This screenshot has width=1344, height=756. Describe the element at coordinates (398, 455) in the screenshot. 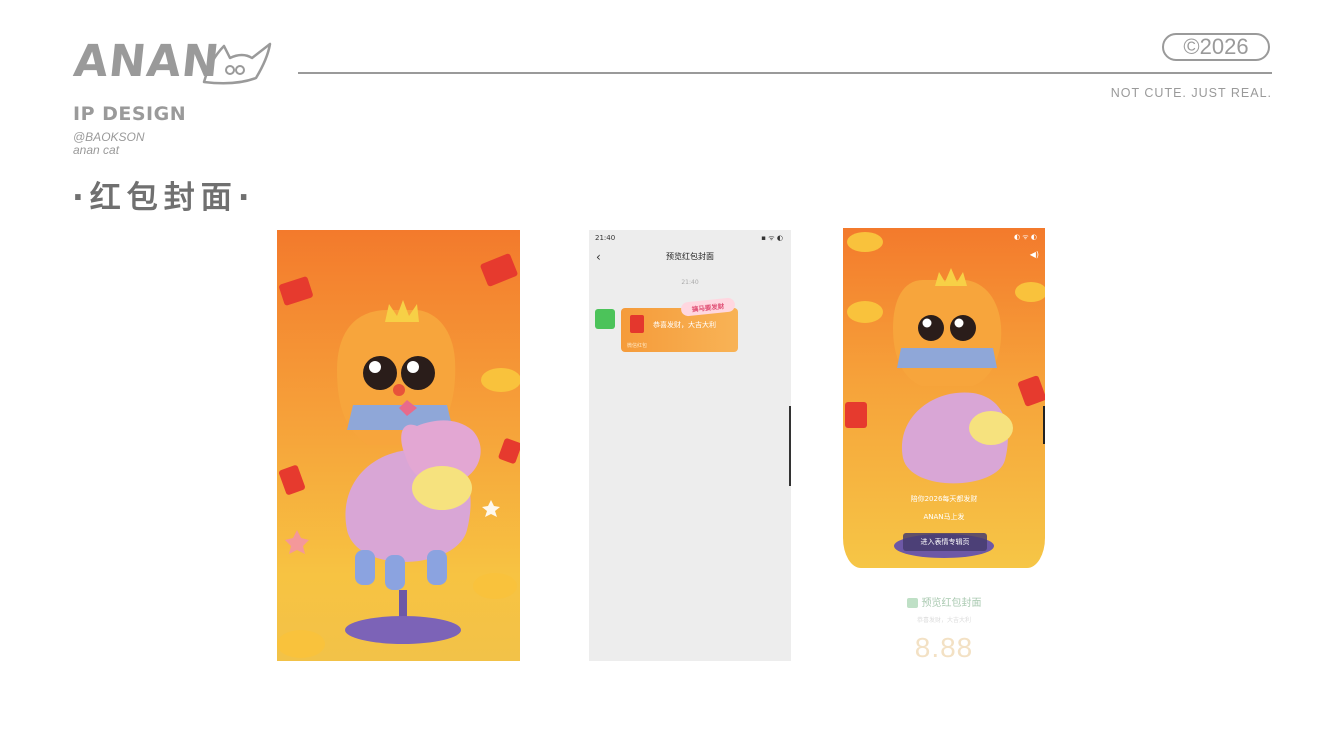

I see `character-illustration` at that location.